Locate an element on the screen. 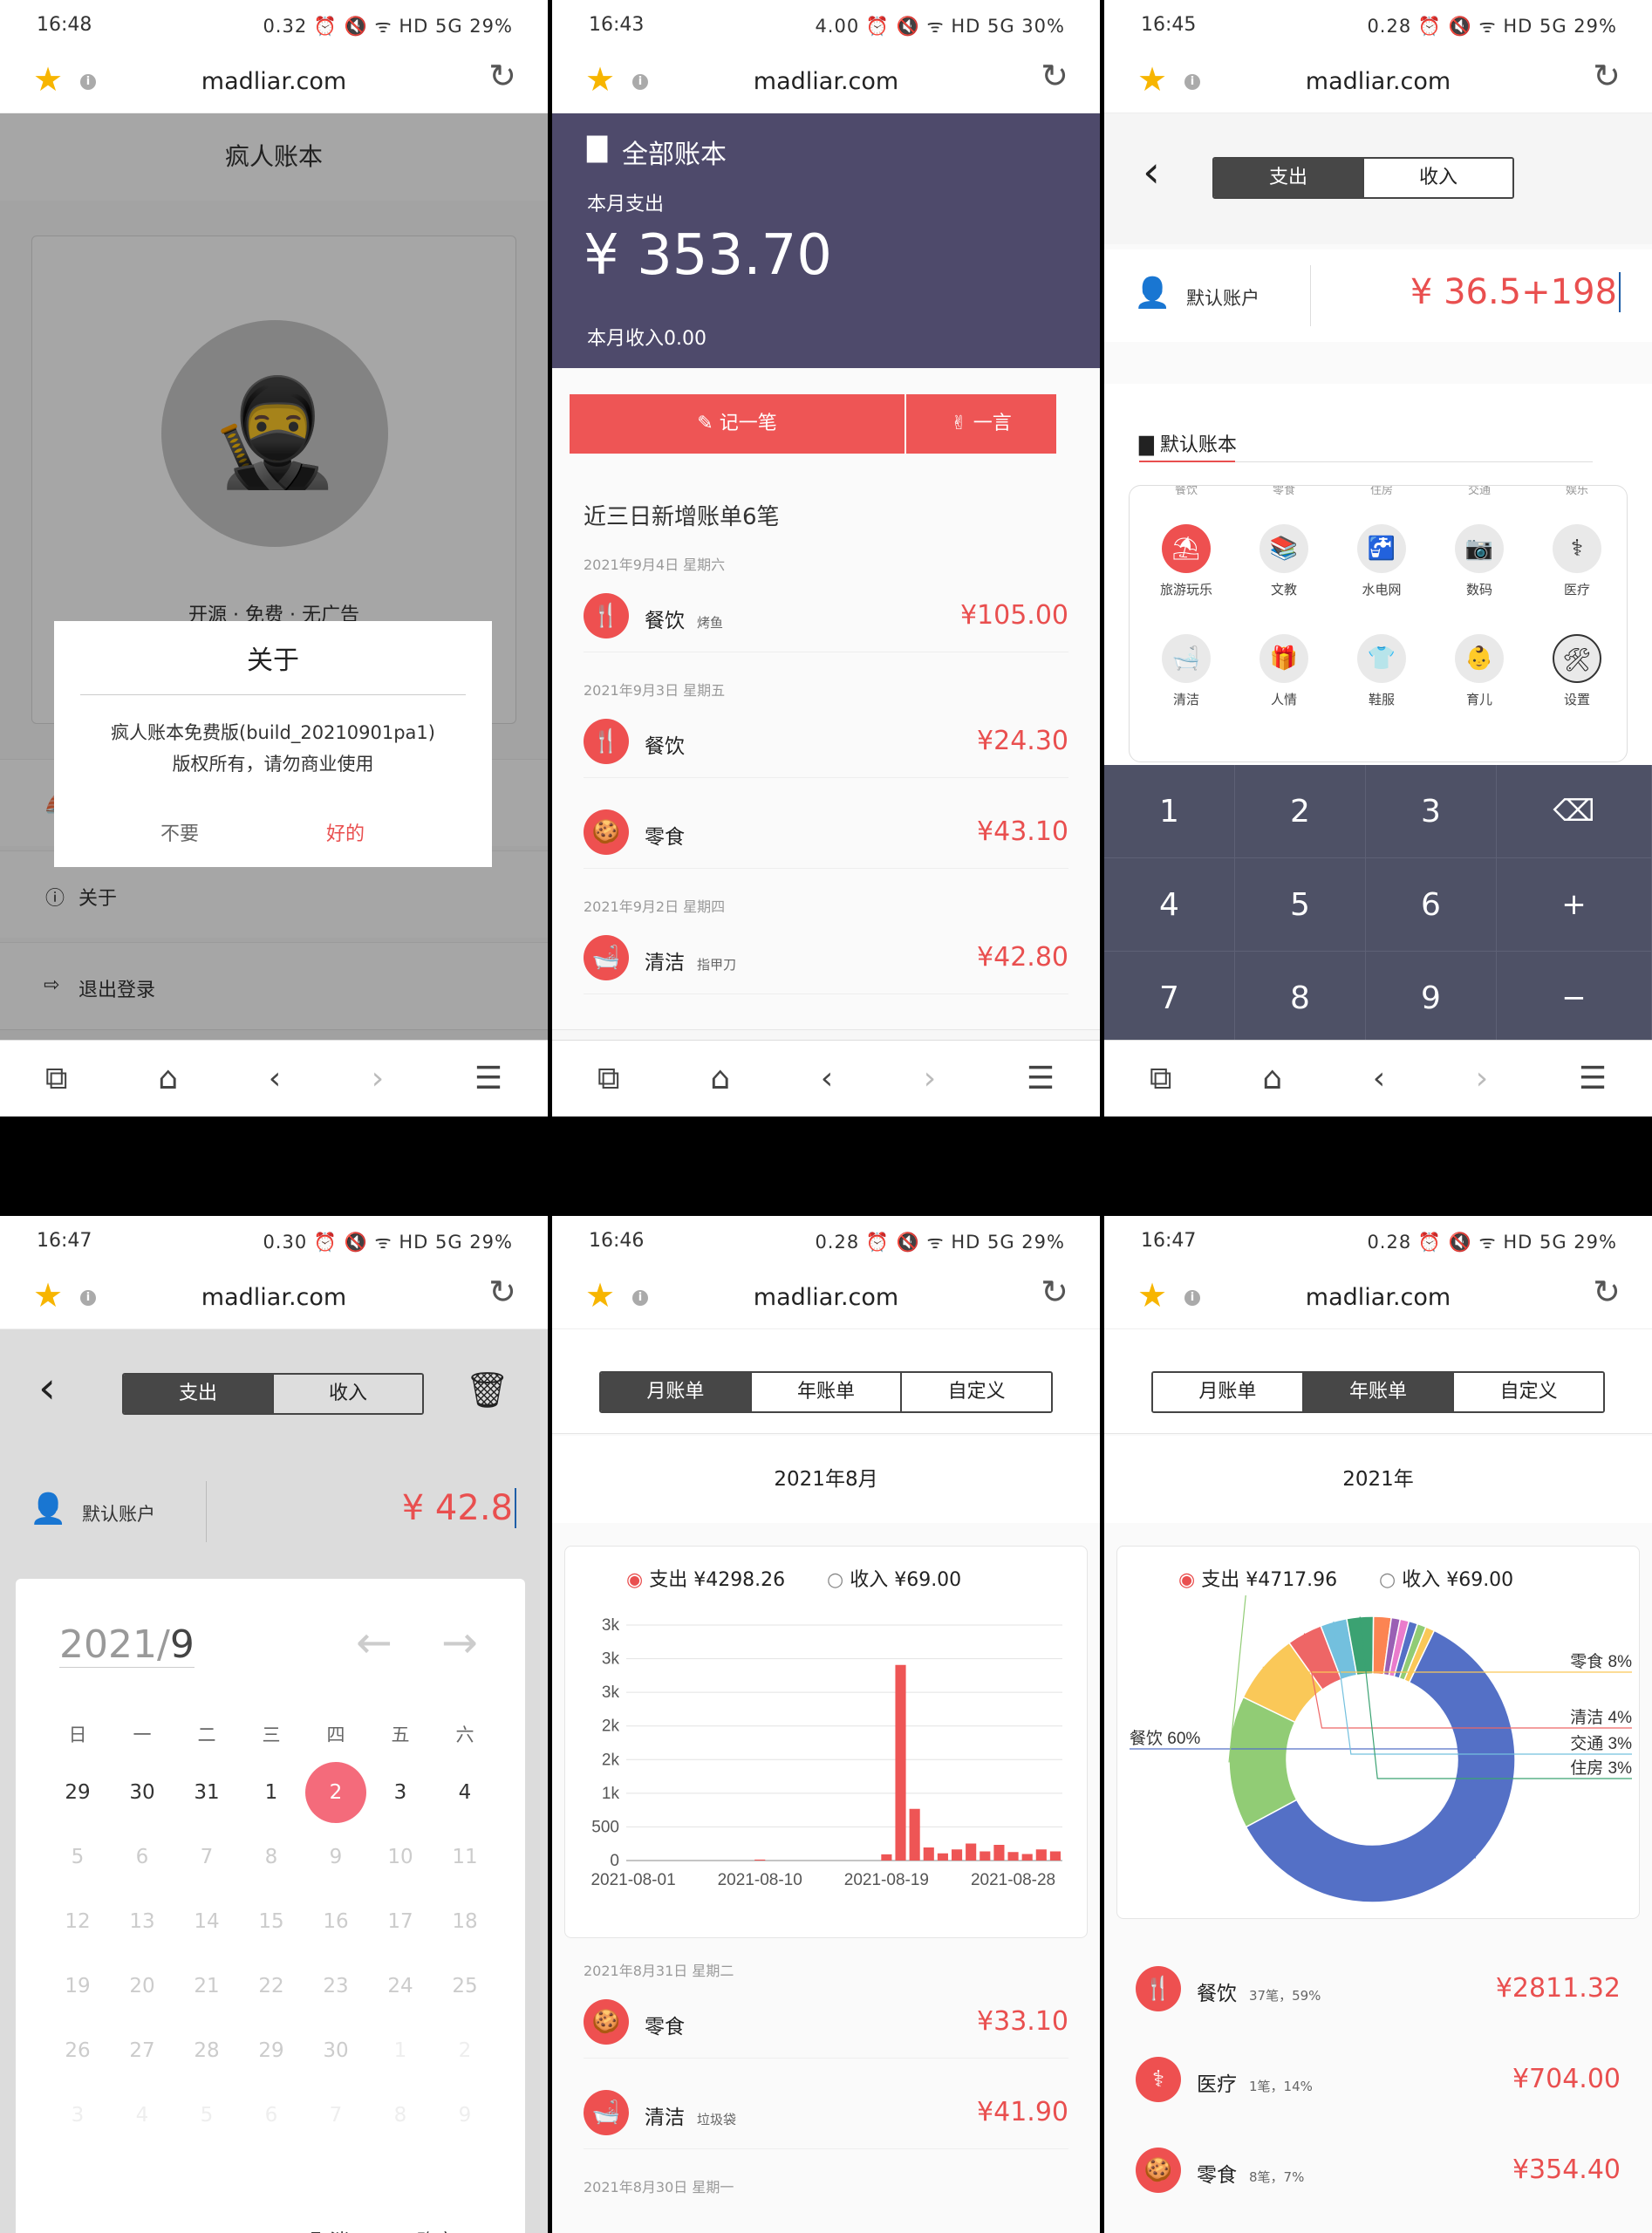  tab-income: 收入 is located at coordinates (348, 1394).